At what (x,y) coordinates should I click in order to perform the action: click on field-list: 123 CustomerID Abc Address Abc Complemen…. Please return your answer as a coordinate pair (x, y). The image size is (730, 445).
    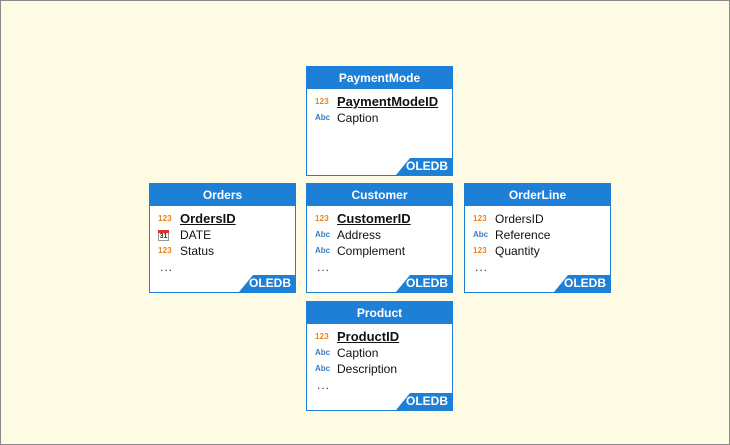
    Looking at the image, I should click on (379, 240).